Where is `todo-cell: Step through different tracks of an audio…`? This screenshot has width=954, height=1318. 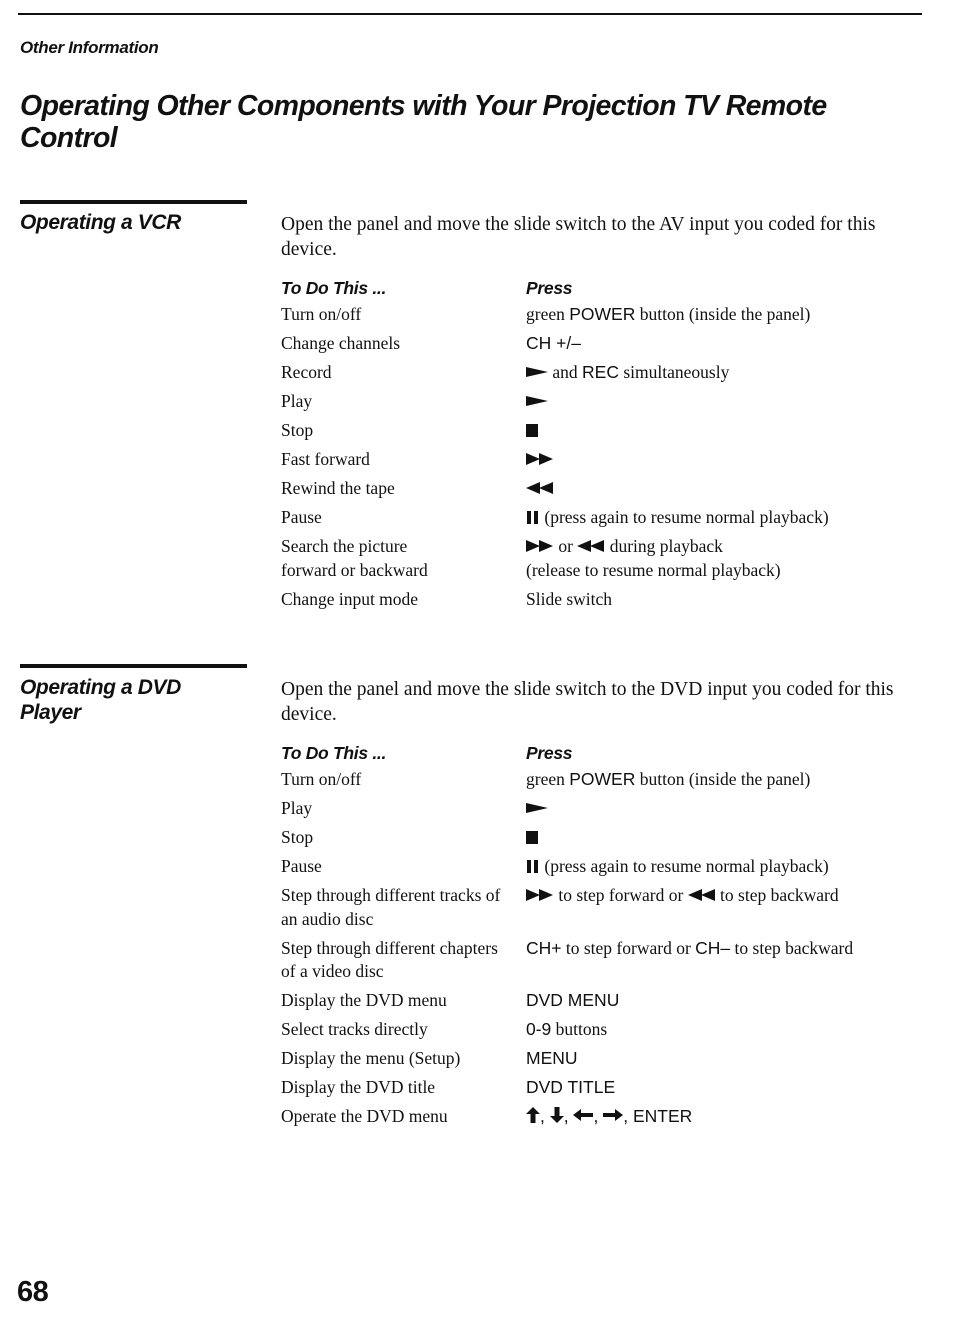
todo-cell: Step through different tracks of an audio… is located at coordinates (403, 907).